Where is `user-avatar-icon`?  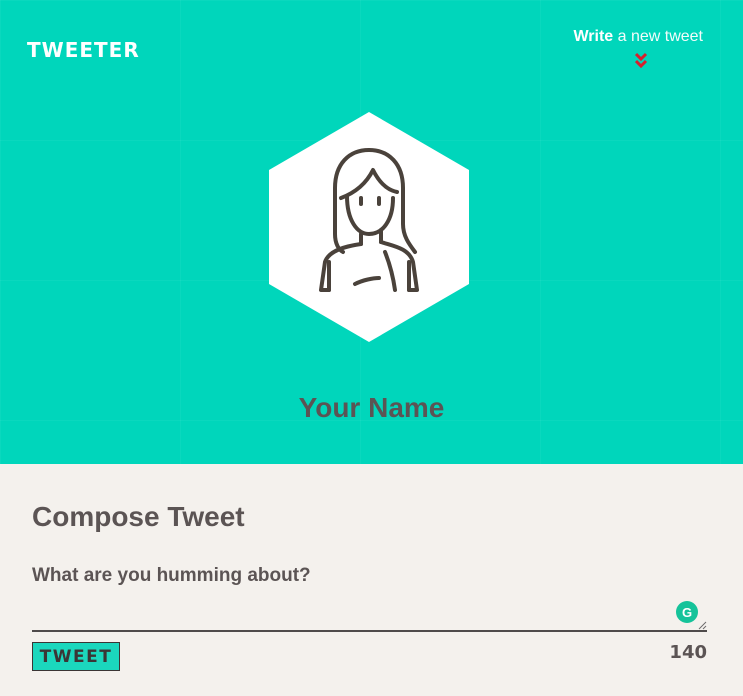 user-avatar-icon is located at coordinates (369, 227).